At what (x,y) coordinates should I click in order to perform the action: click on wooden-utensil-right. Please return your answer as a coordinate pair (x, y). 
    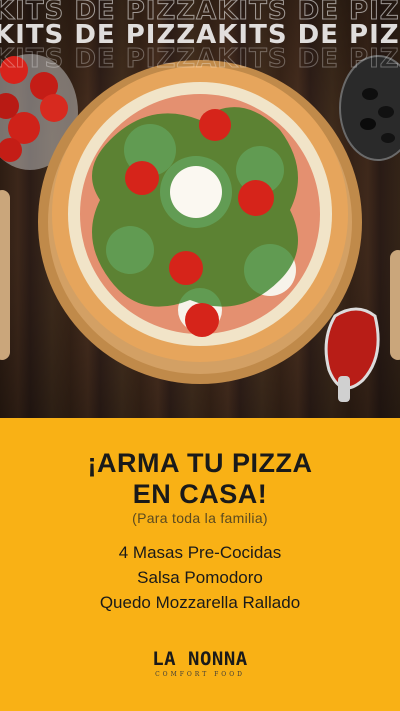
    Looking at the image, I should click on (395, 305).